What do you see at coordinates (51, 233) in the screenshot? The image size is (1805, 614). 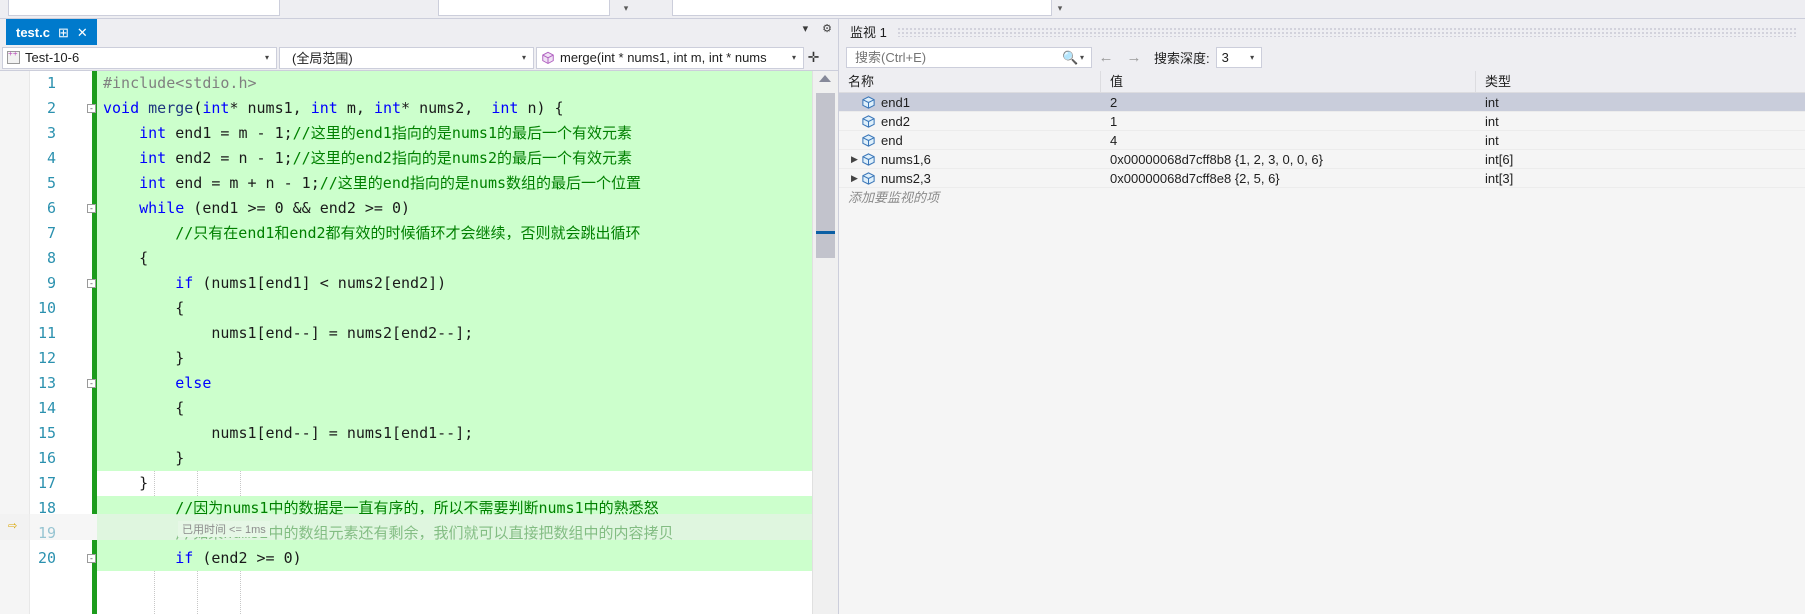 I see `line-number: 7` at bounding box center [51, 233].